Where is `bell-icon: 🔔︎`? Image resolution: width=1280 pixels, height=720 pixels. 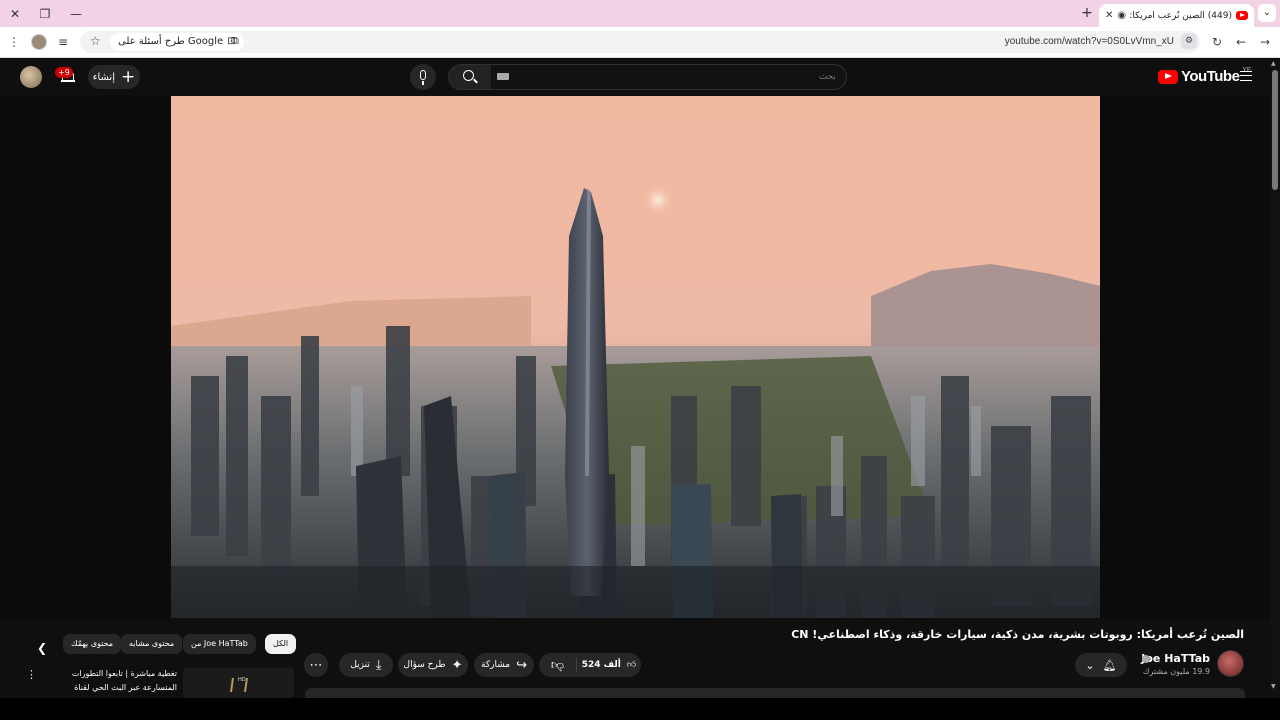 bell-icon: 🔔︎ is located at coordinates (1109, 665).